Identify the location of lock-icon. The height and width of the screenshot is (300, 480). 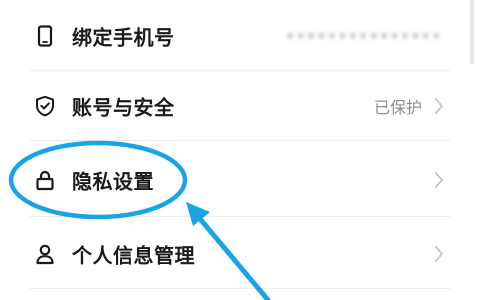
(45, 180).